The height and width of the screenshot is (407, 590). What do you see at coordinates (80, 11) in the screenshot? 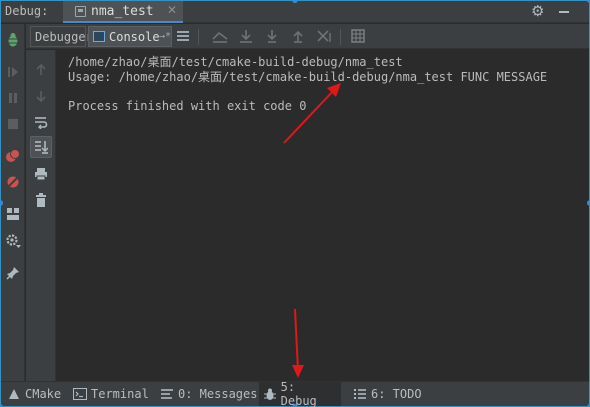
I see `run-config-icon` at bounding box center [80, 11].